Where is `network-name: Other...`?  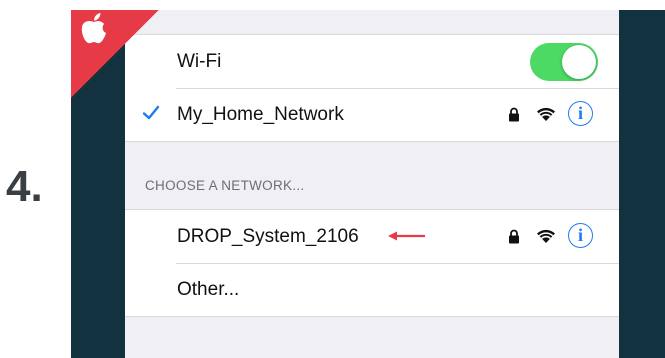
network-name: Other... is located at coordinates (208, 289).